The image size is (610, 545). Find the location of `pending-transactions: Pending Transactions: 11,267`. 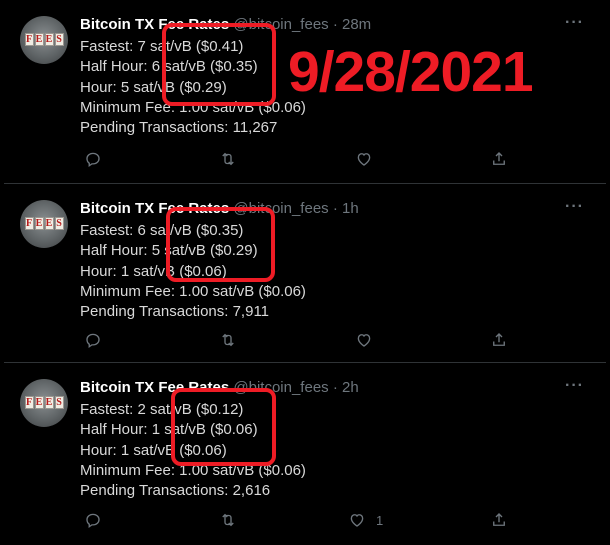

pending-transactions: Pending Transactions: 11,267 is located at coordinates (179, 128).